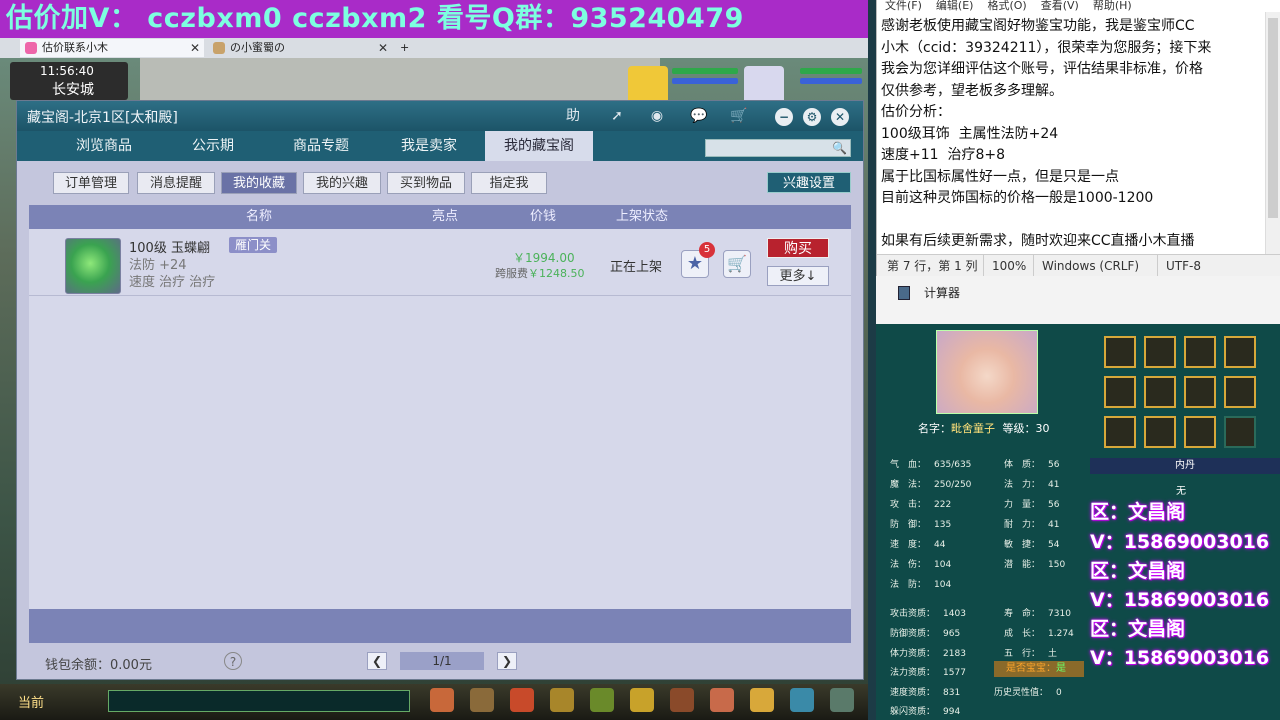 The image size is (1280, 720). What do you see at coordinates (917, 543) in the screenshot?
I see `stat-row: 速 度： 44` at bounding box center [917, 543].